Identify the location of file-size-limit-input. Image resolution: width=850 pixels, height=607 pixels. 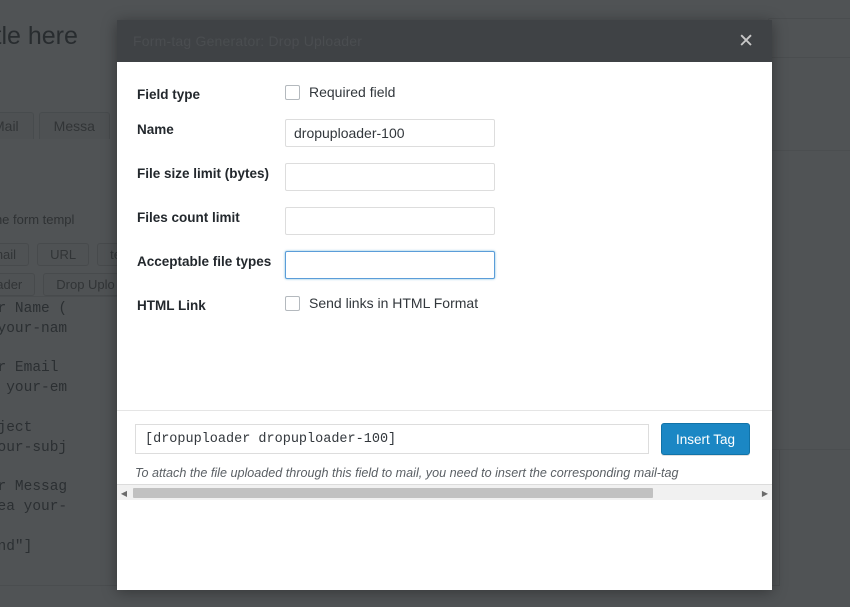
(390, 177).